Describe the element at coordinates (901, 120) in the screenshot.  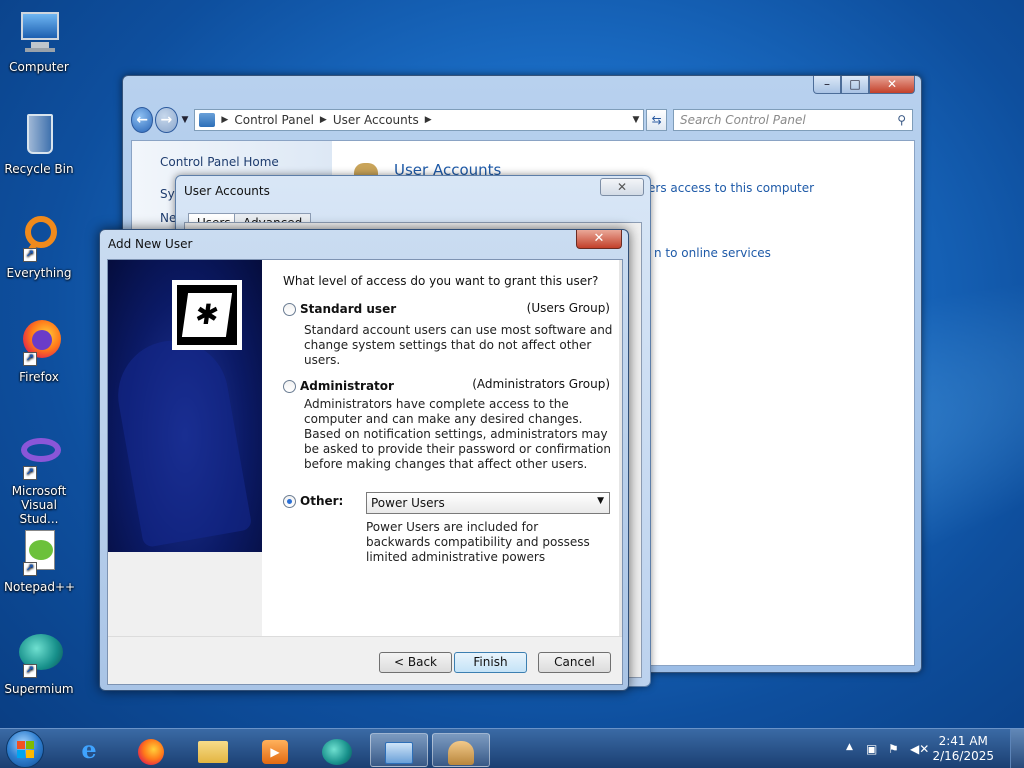
I see `search-icon: ⚲` at that location.